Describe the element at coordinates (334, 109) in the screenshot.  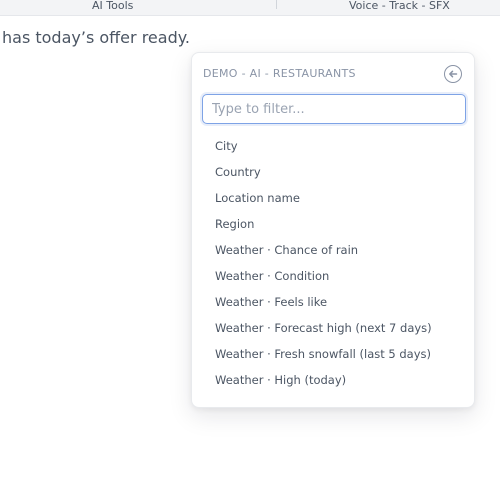
I see `filter-input` at that location.